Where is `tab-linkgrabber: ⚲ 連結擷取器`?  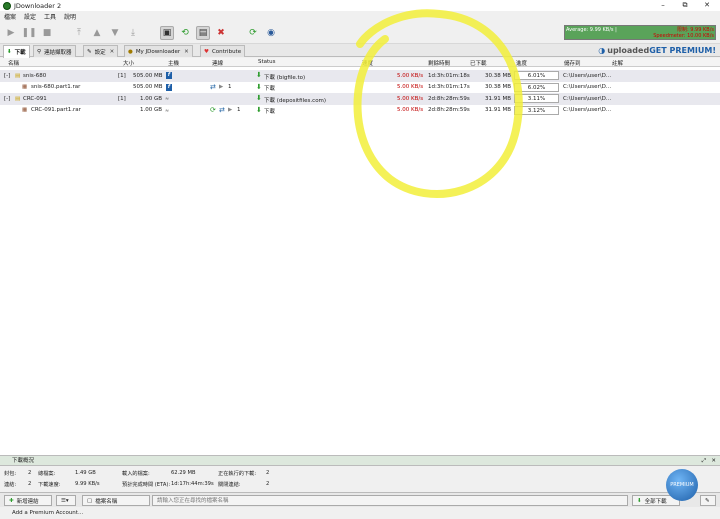 tab-linkgrabber: ⚲ 連結擷取器 is located at coordinates (54, 51).